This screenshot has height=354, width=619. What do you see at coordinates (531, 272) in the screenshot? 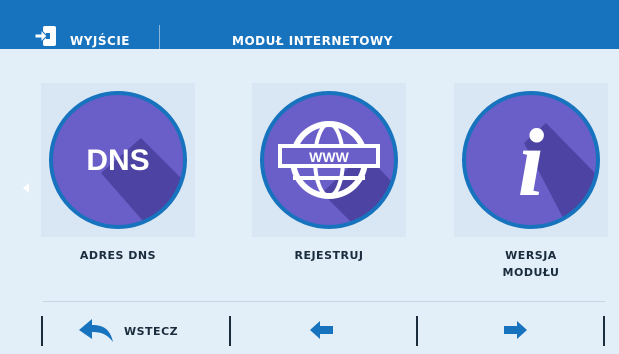
I see `module-version-label-line2: MODUŁU` at bounding box center [531, 272].